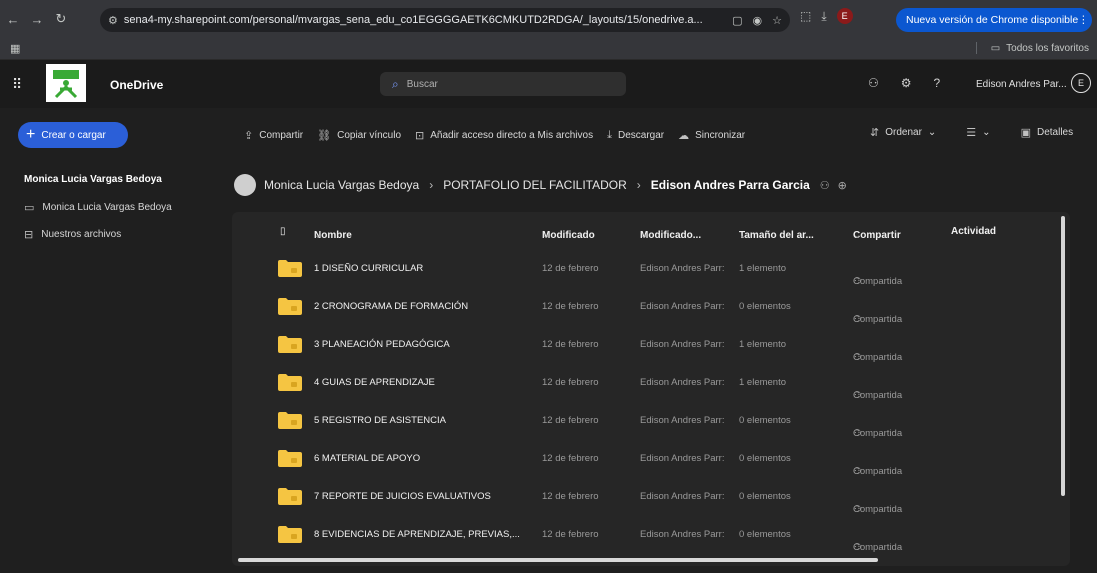  I want to click on horizontal-scrollbar, so click(558, 560).